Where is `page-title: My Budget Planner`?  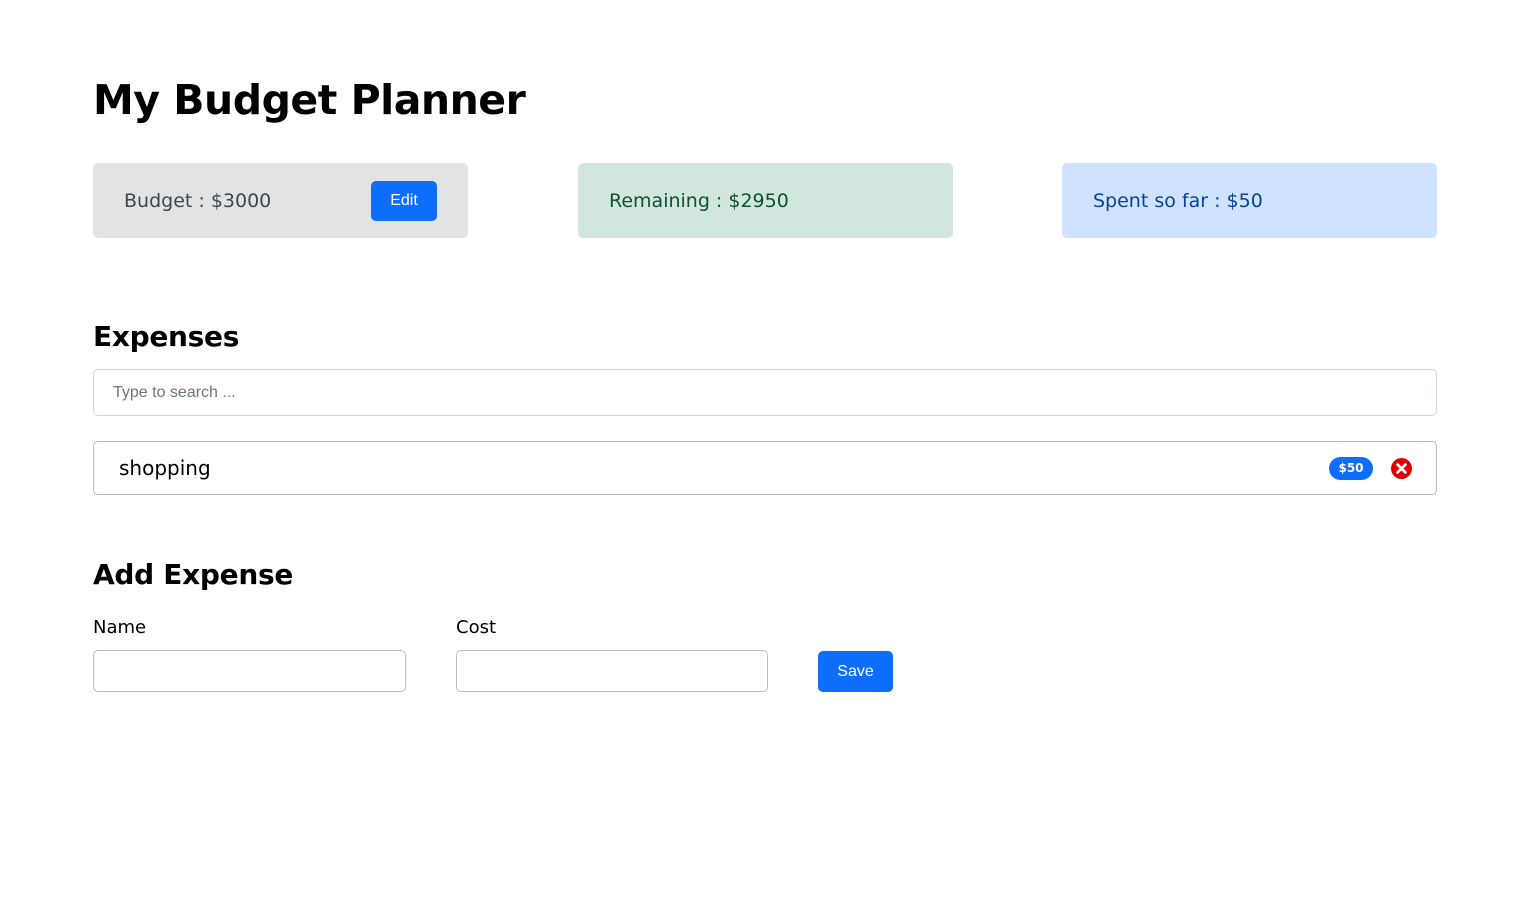 page-title: My Budget Planner is located at coordinates (309, 100).